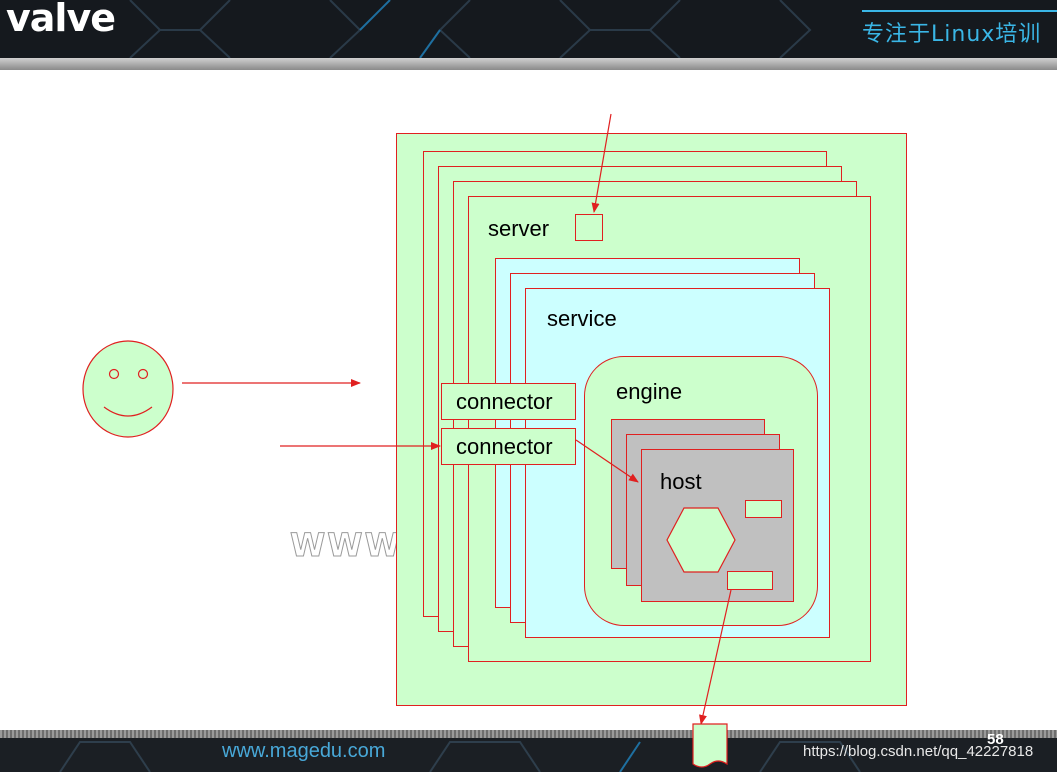 This screenshot has height=772, width=1057. What do you see at coordinates (750, 580) in the screenshot?
I see `context-valve-box` at bounding box center [750, 580].